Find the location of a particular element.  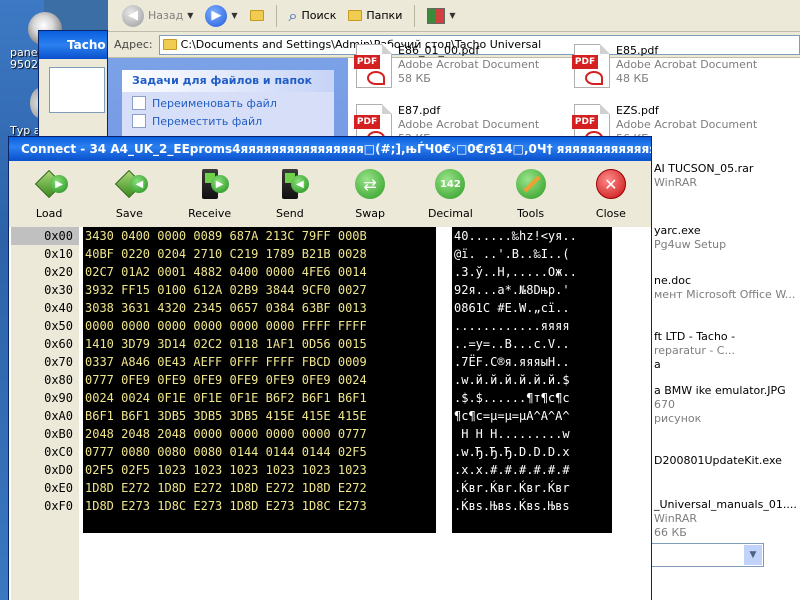

ascii-row: ............яяяя is located at coordinates (532, 326).